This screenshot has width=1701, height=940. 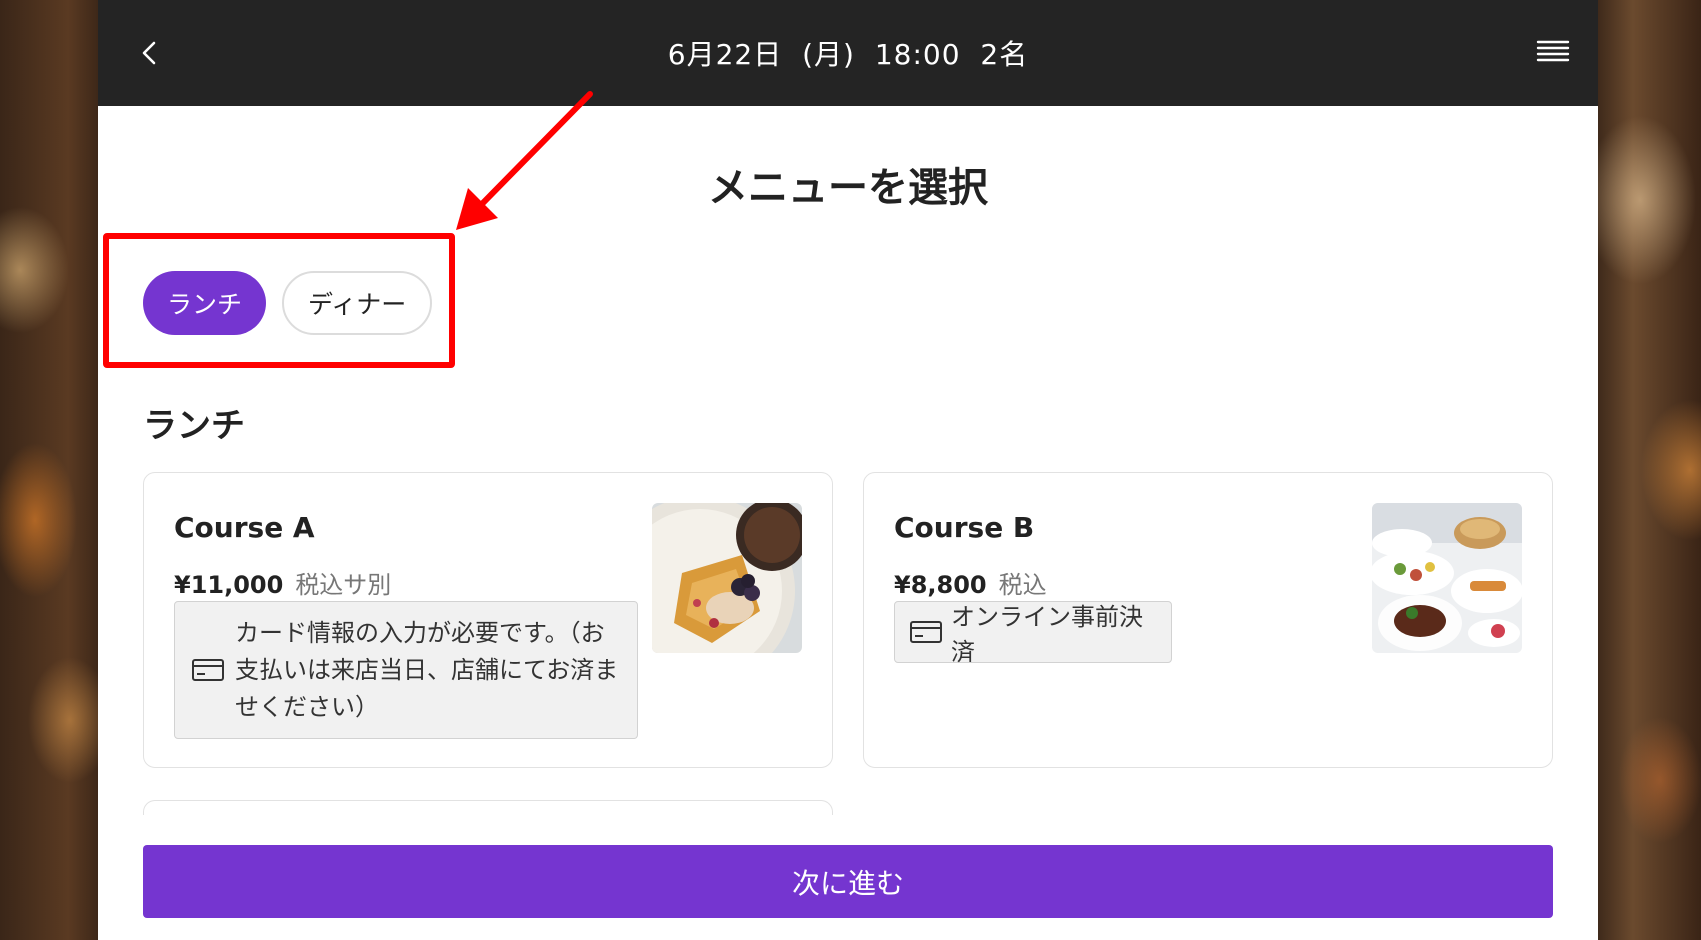 I want to click on price-row: ¥11,000 税込サ別, so click(x=282, y=582).